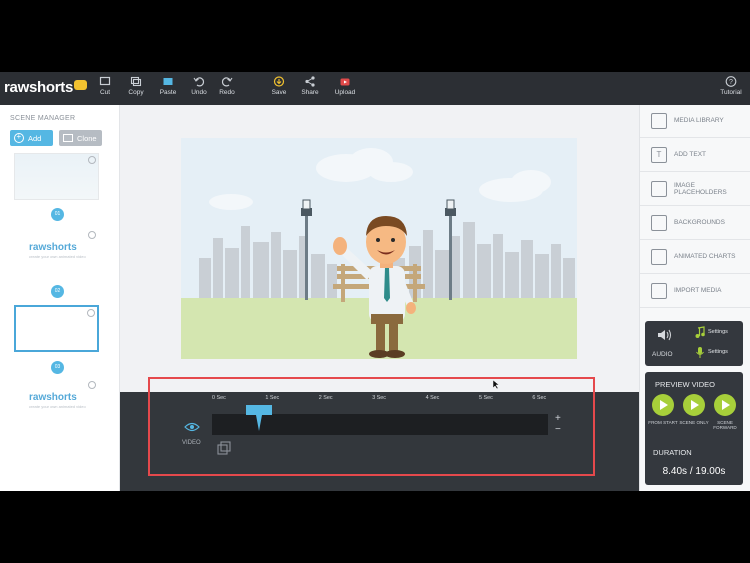 This screenshot has width=750, height=563. What do you see at coordinates (45, 87) in the screenshot?
I see `rawshorts-logo: rawshorts` at bounding box center [45, 87].